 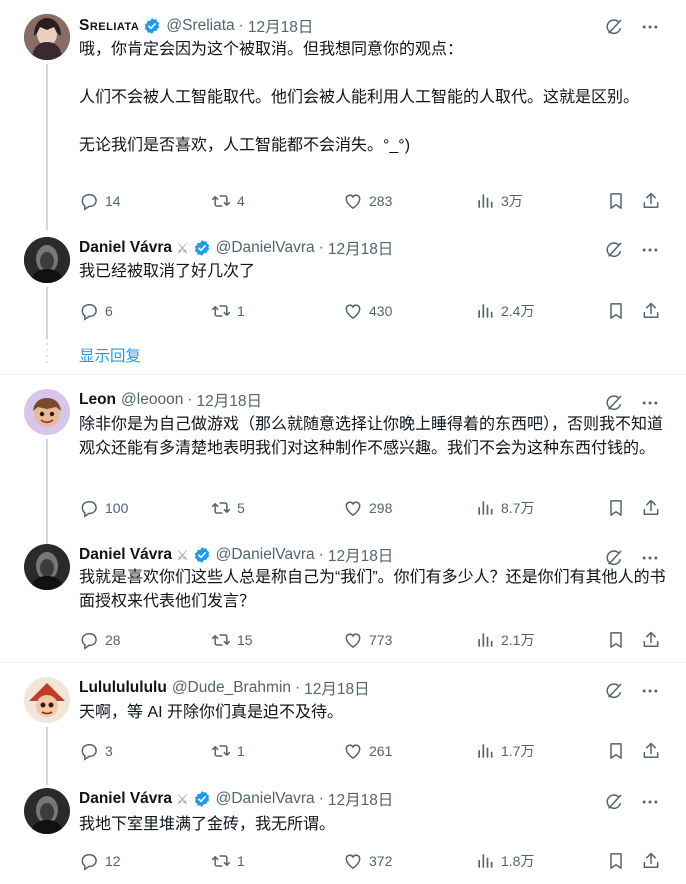 I want to click on retweet-button: 4, so click(x=228, y=201).